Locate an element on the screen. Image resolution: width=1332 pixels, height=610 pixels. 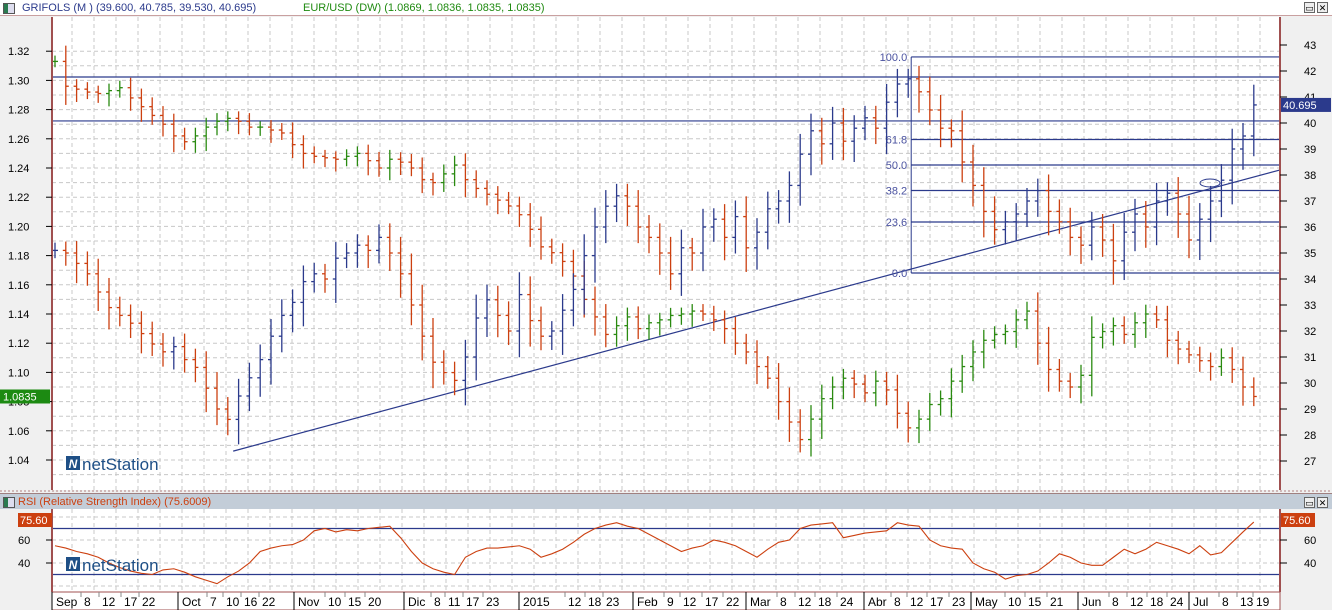
right-price-axis: 434241403938373635343332313029282740.695 is located at coordinates (1305, 254).